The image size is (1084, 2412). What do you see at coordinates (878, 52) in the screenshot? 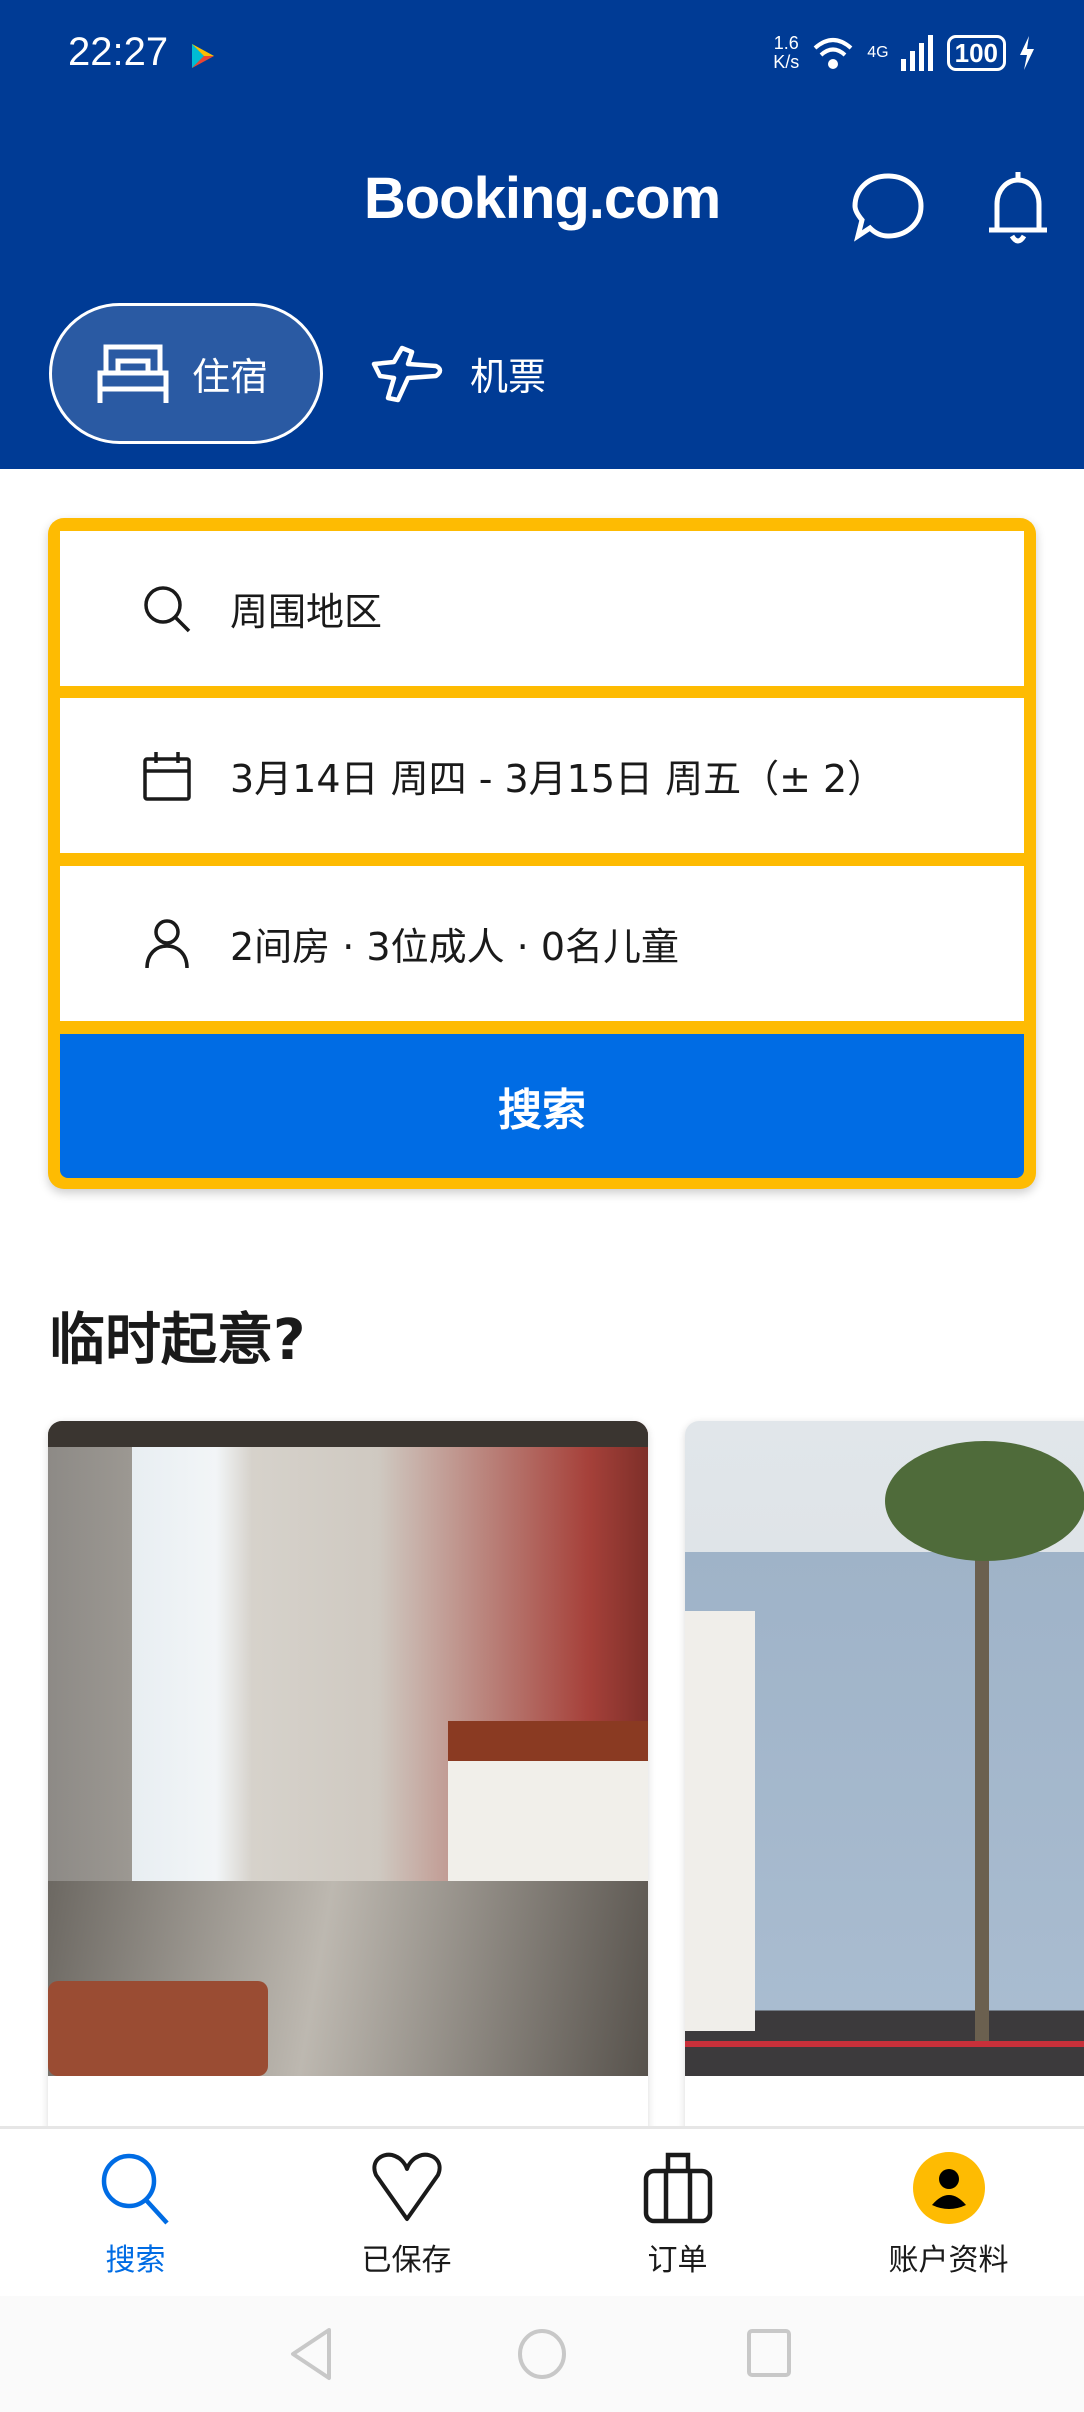
I see `network-type: 4G` at bounding box center [878, 52].